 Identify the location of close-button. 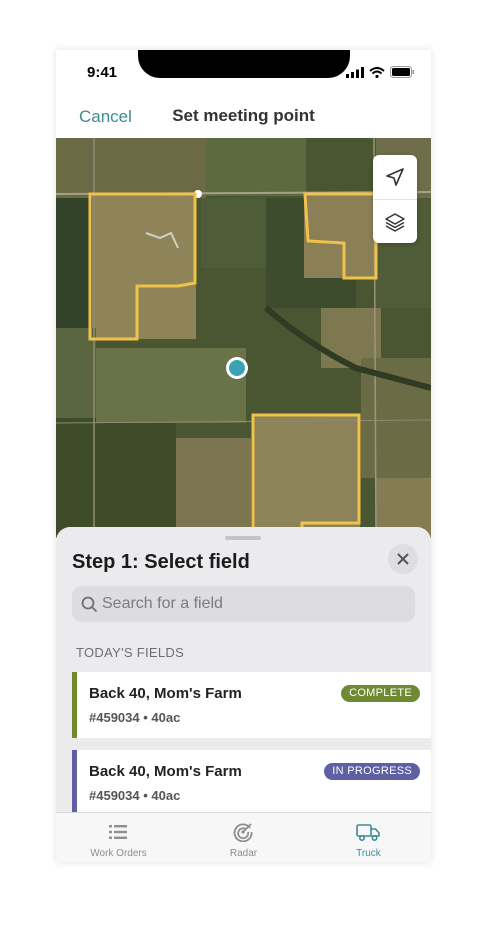
(403, 559).